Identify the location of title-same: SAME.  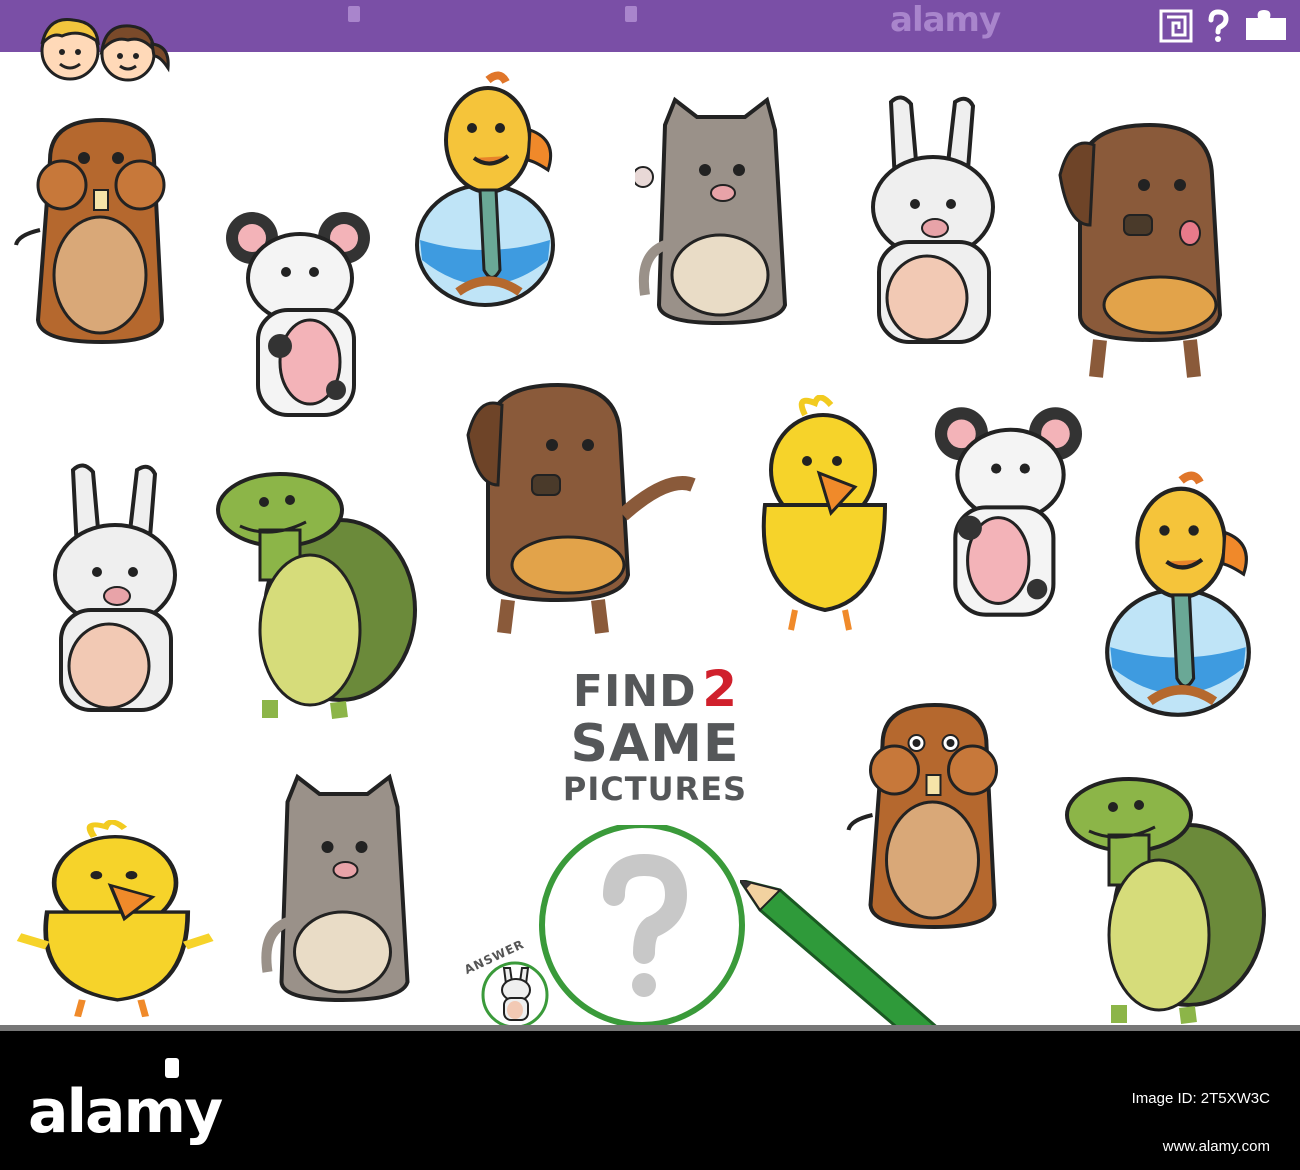
(655, 744).